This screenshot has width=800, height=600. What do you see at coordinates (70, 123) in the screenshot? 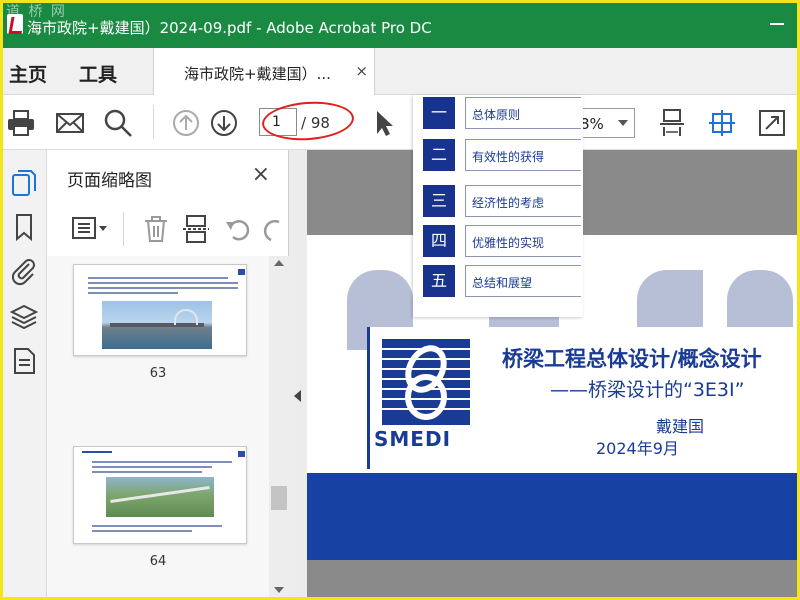
I see `email-icon` at bounding box center [70, 123].